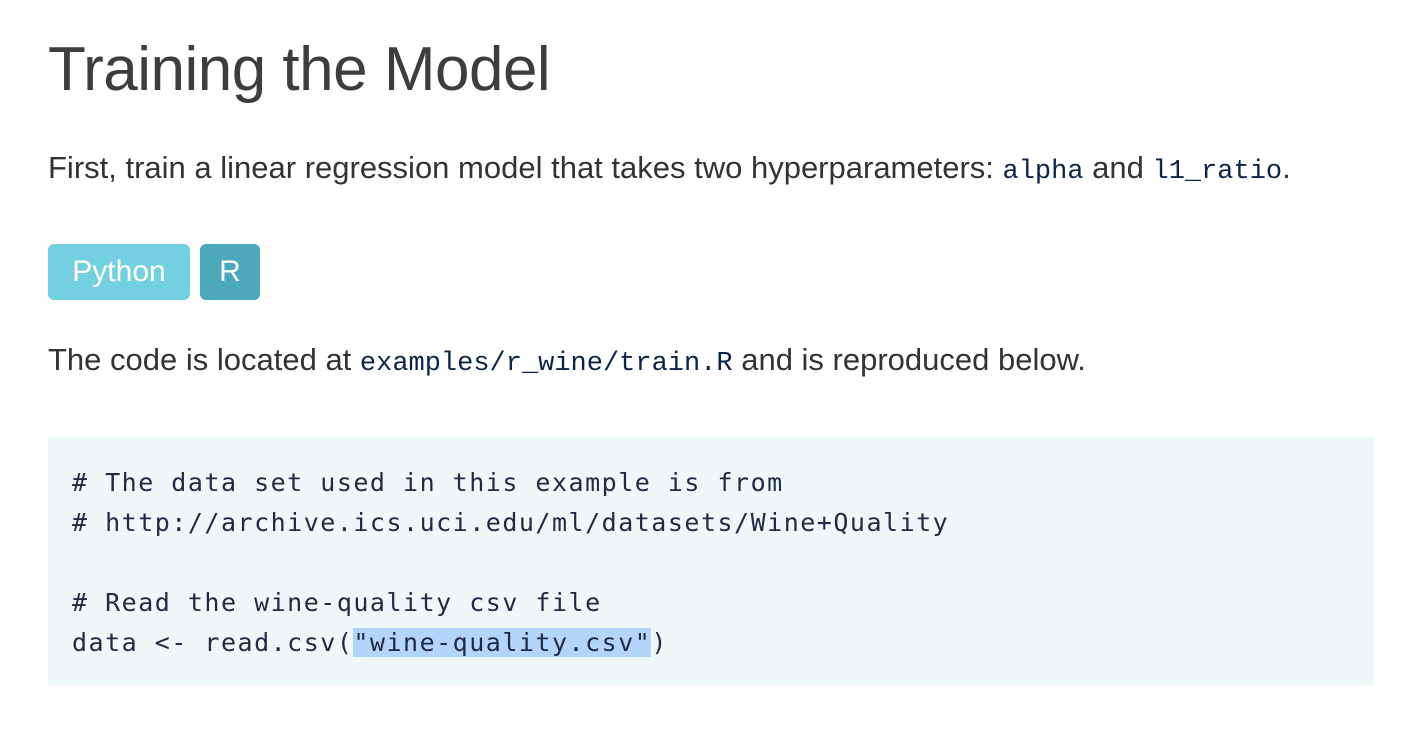 Image resolution: width=1428 pixels, height=734 pixels. What do you see at coordinates (119, 272) in the screenshot?
I see `tab-python: Python` at bounding box center [119, 272].